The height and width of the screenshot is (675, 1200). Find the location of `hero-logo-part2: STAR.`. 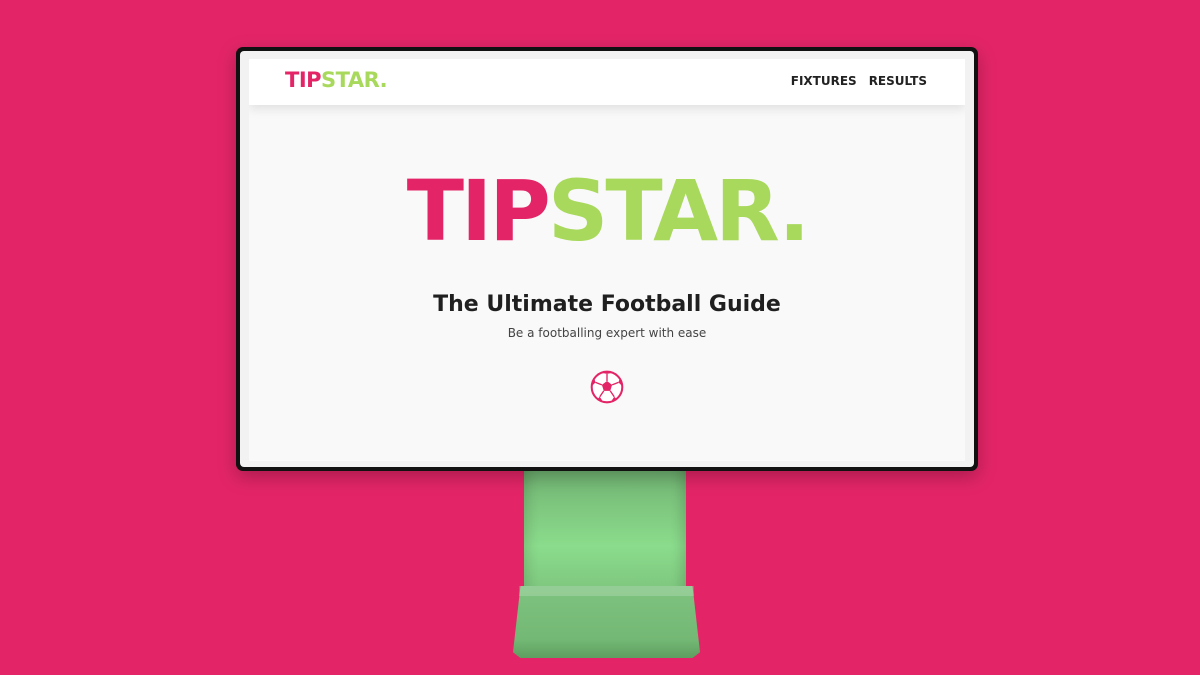

hero-logo-part2: STAR. is located at coordinates (678, 211).